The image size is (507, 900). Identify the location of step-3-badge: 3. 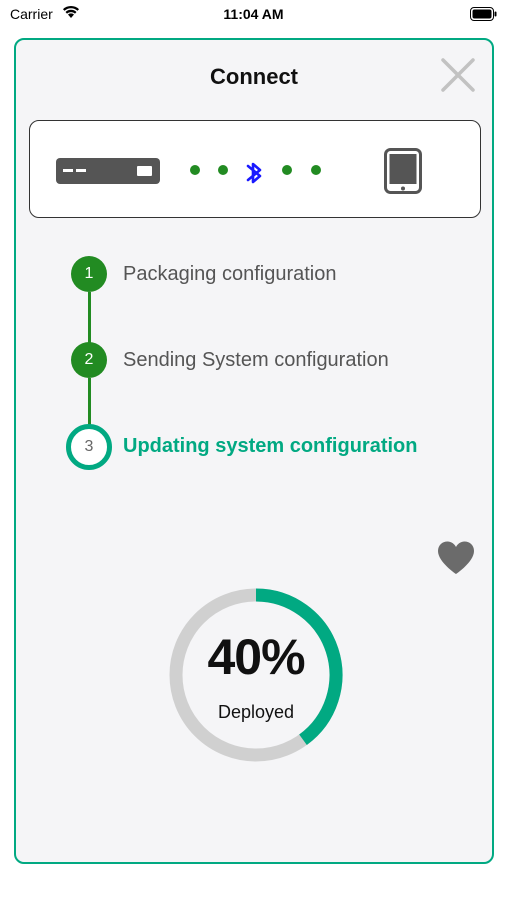
(89, 447).